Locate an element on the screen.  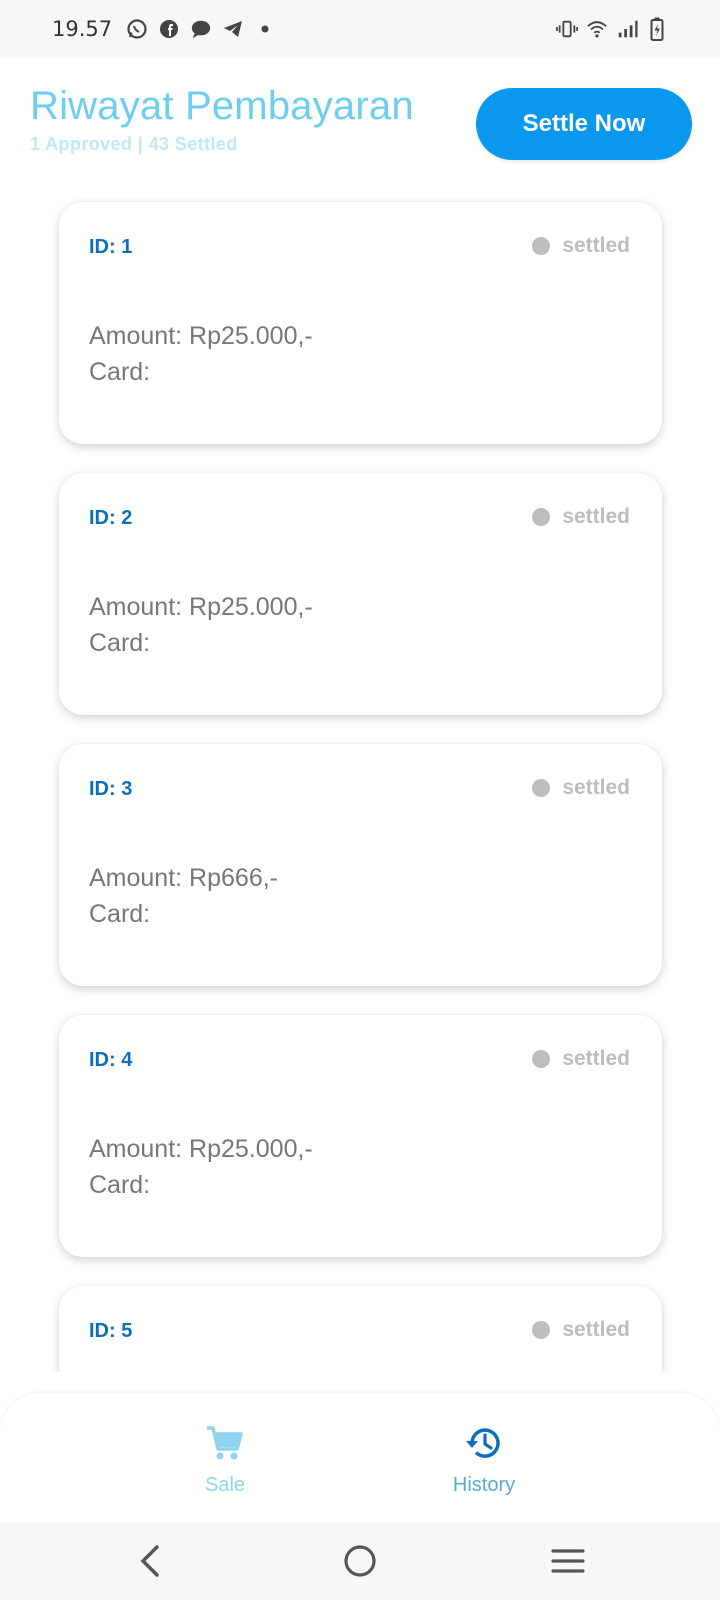
transaction-id: ID: 3 is located at coordinates (111, 789).